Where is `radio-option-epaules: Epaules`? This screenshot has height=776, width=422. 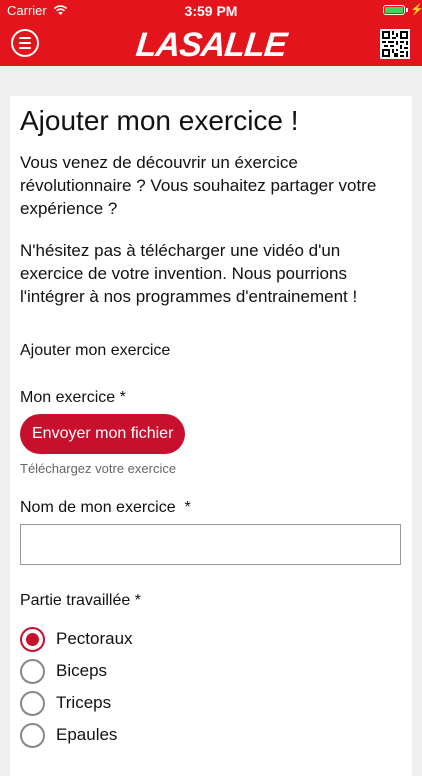 radio-option-epaules: Epaules is located at coordinates (68, 735).